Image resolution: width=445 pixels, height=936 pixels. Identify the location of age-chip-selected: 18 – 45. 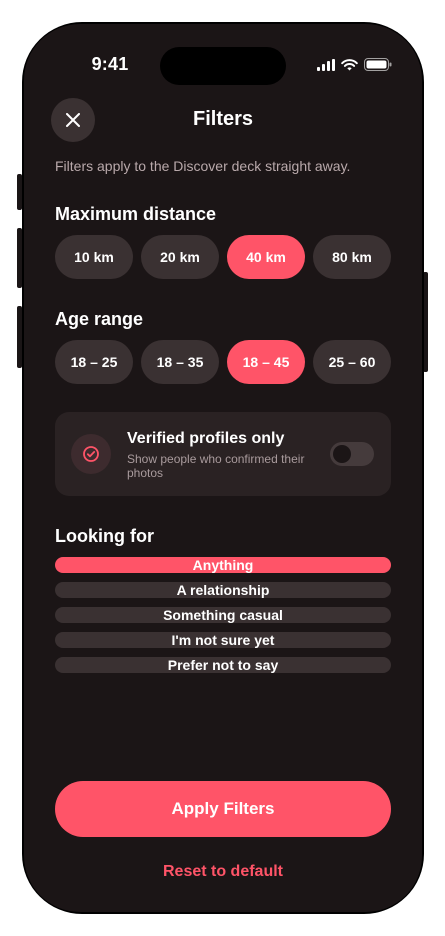
(266, 362).